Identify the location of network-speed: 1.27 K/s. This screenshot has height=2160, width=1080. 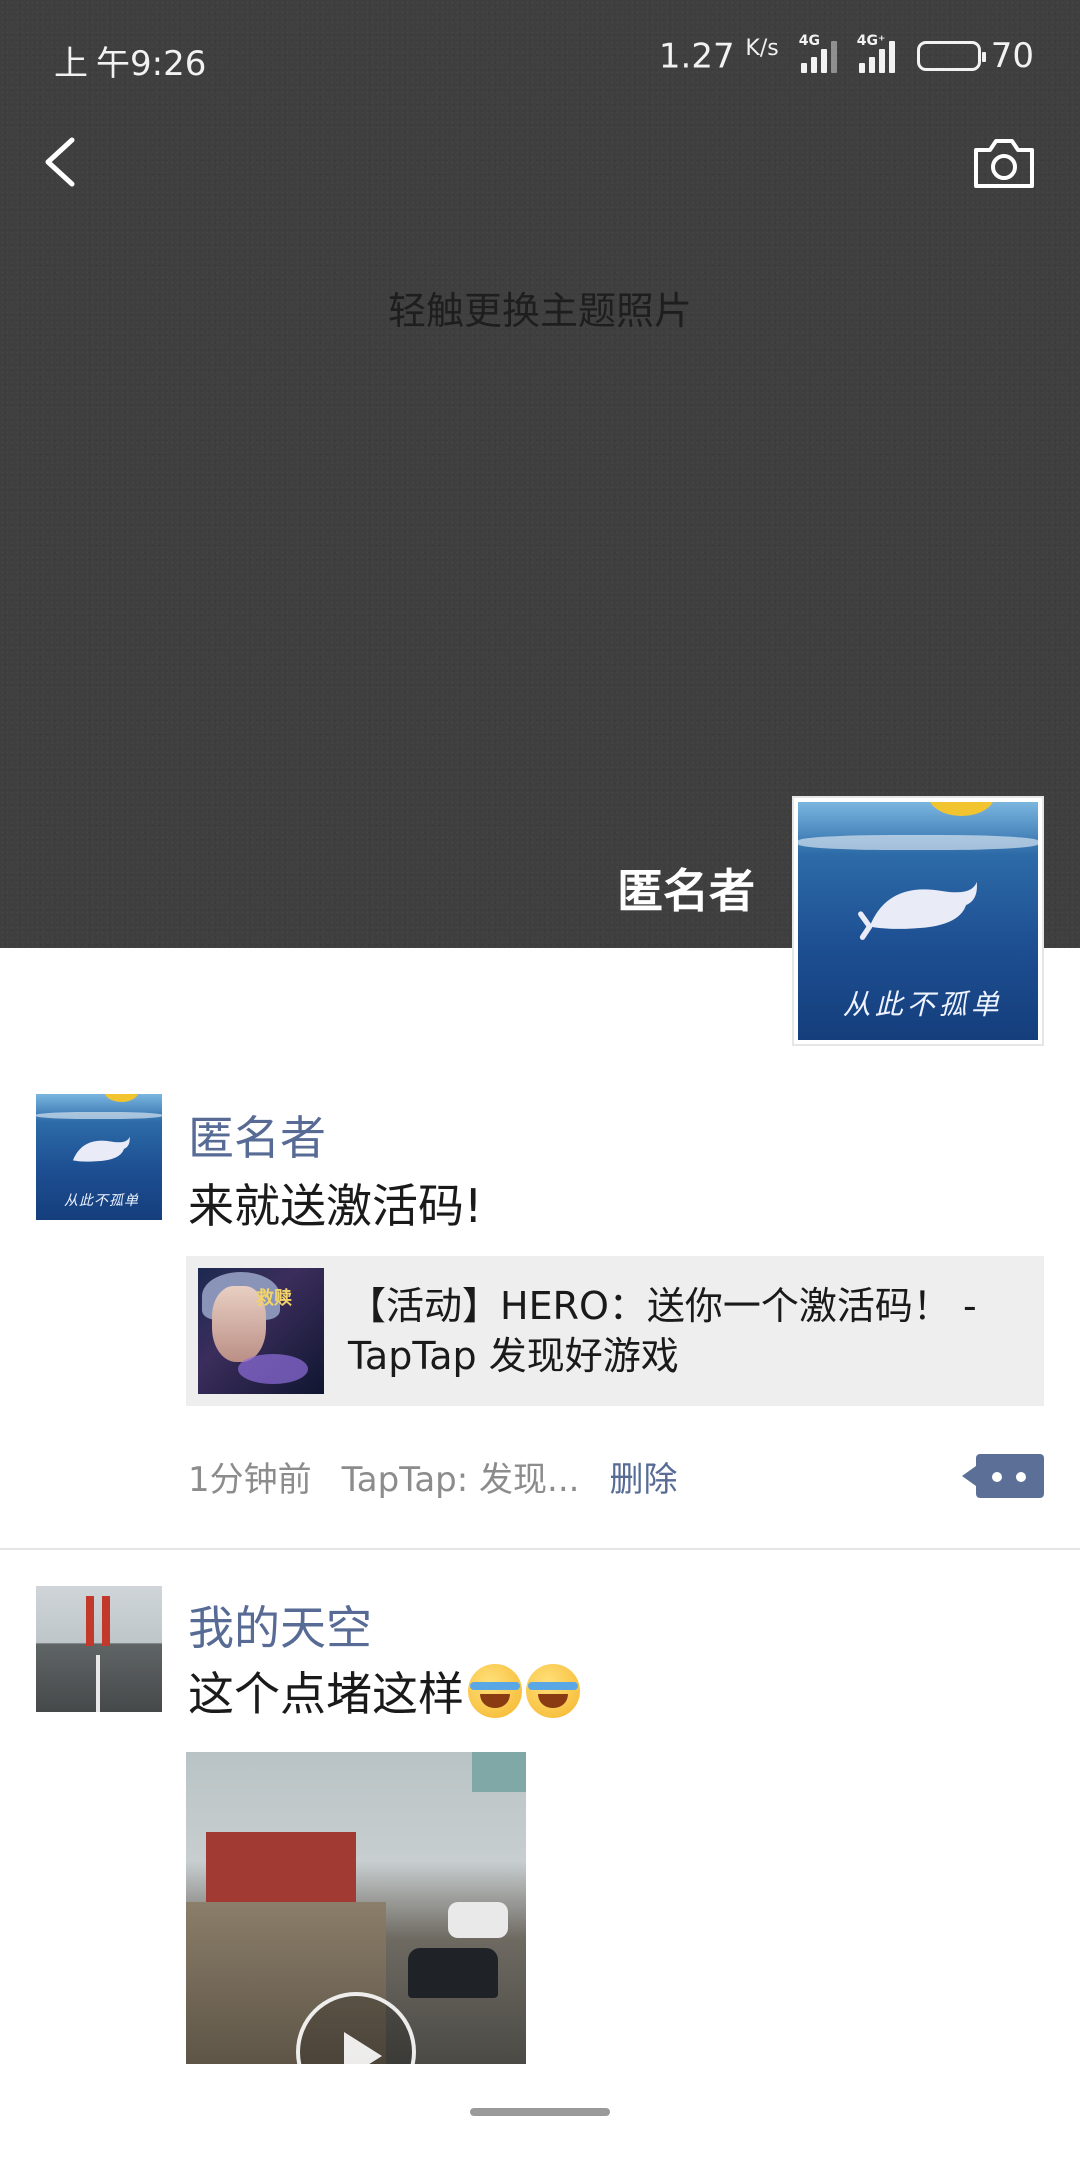
(719, 56).